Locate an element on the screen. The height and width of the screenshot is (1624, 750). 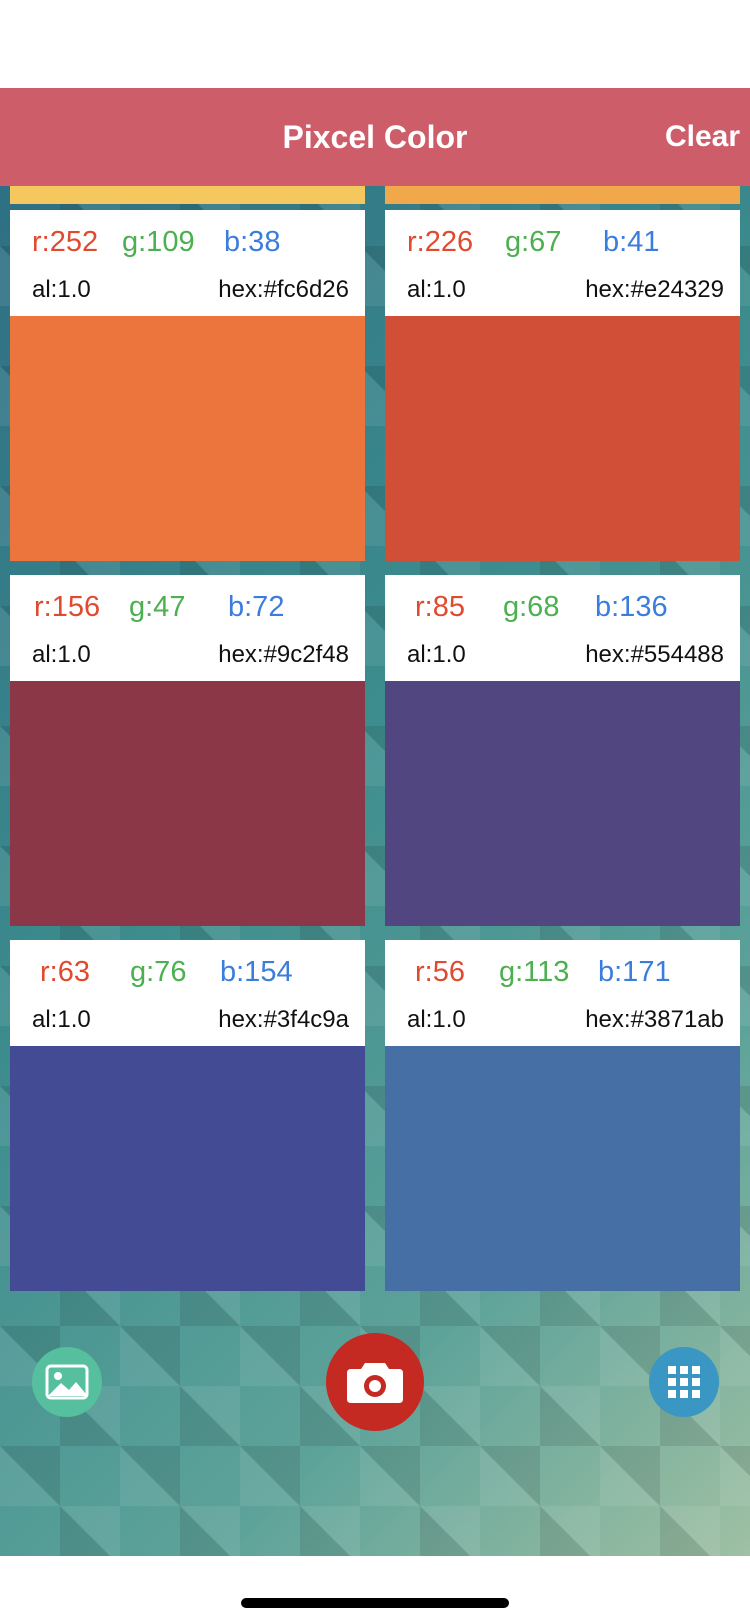
green-value: g:67 is located at coordinates (533, 242).